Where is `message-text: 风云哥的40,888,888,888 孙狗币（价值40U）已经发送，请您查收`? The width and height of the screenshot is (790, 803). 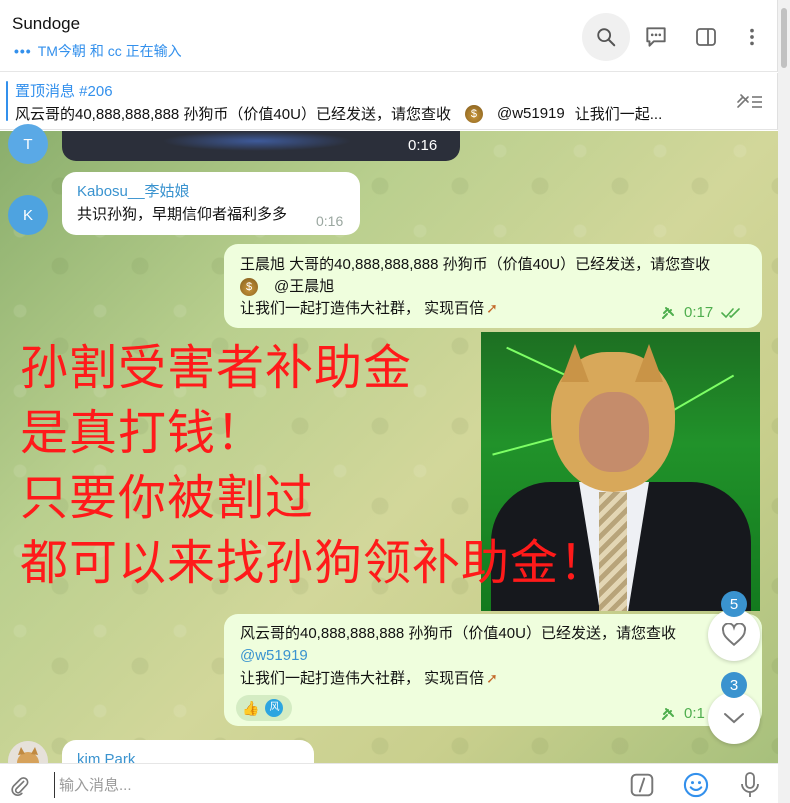
message-text: 风云哥的40,888,888,888 孙狗币（价值40U）已经发送，请您查收 is located at coordinates (458, 633).